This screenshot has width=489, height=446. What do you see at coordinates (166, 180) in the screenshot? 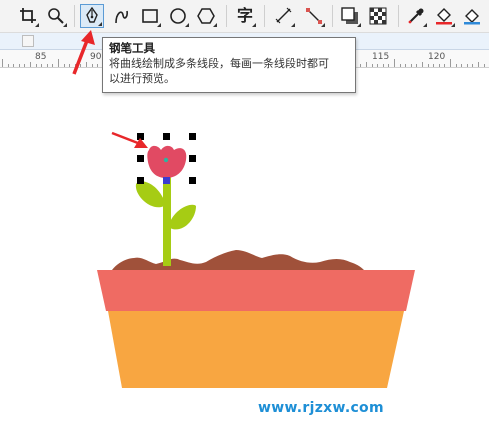
I see `path-node-handle` at bounding box center [166, 180].